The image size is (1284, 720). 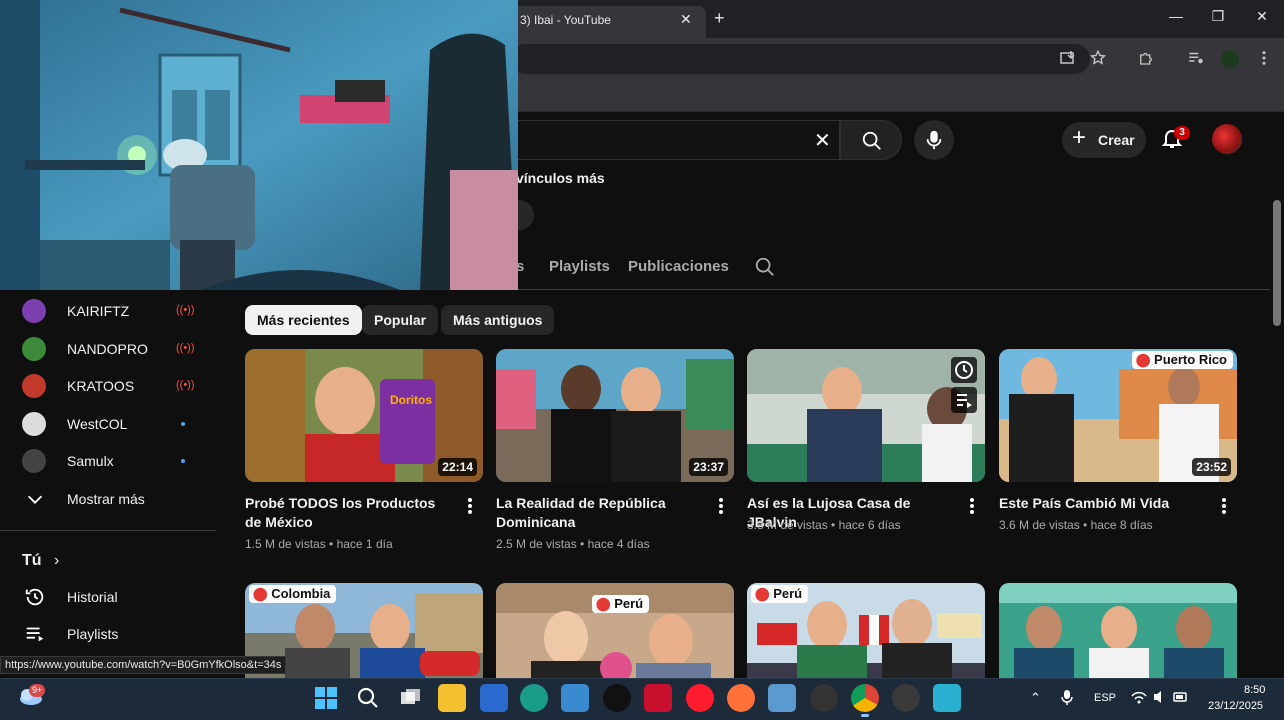 What do you see at coordinates (615, 415) in the screenshot?
I see `video-thumbnail: 23:37` at bounding box center [615, 415].